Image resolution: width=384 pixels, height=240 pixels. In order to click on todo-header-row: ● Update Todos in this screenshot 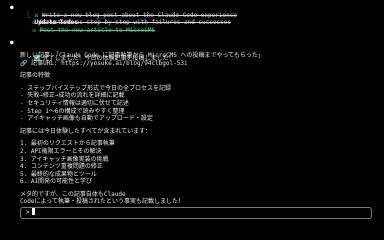, I will do `click(194, 15)`.